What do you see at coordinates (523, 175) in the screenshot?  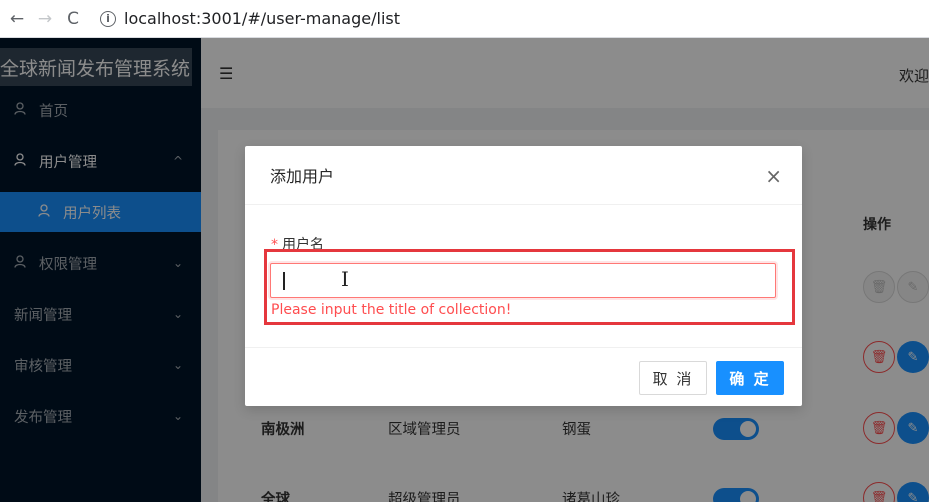 I see `modal-header: 添加用户` at bounding box center [523, 175].